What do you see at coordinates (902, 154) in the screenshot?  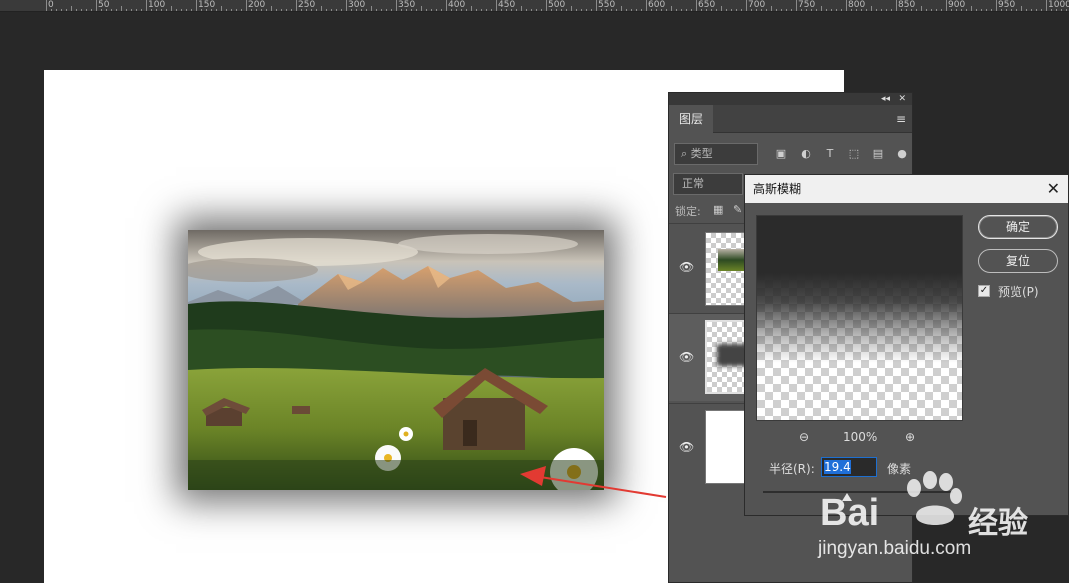 I see `filter-toggle-icon: ●` at bounding box center [902, 154].